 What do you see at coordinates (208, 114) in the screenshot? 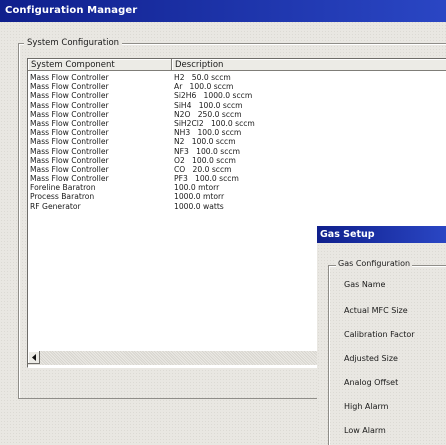
I see `description-cell: N2O 250.0 sccm` at bounding box center [208, 114].